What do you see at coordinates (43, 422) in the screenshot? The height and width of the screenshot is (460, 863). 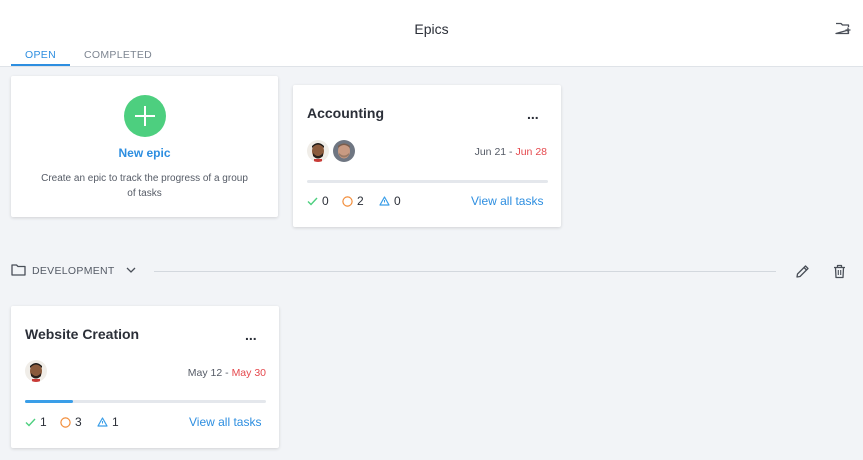 I see `completed-count-value: 1` at bounding box center [43, 422].